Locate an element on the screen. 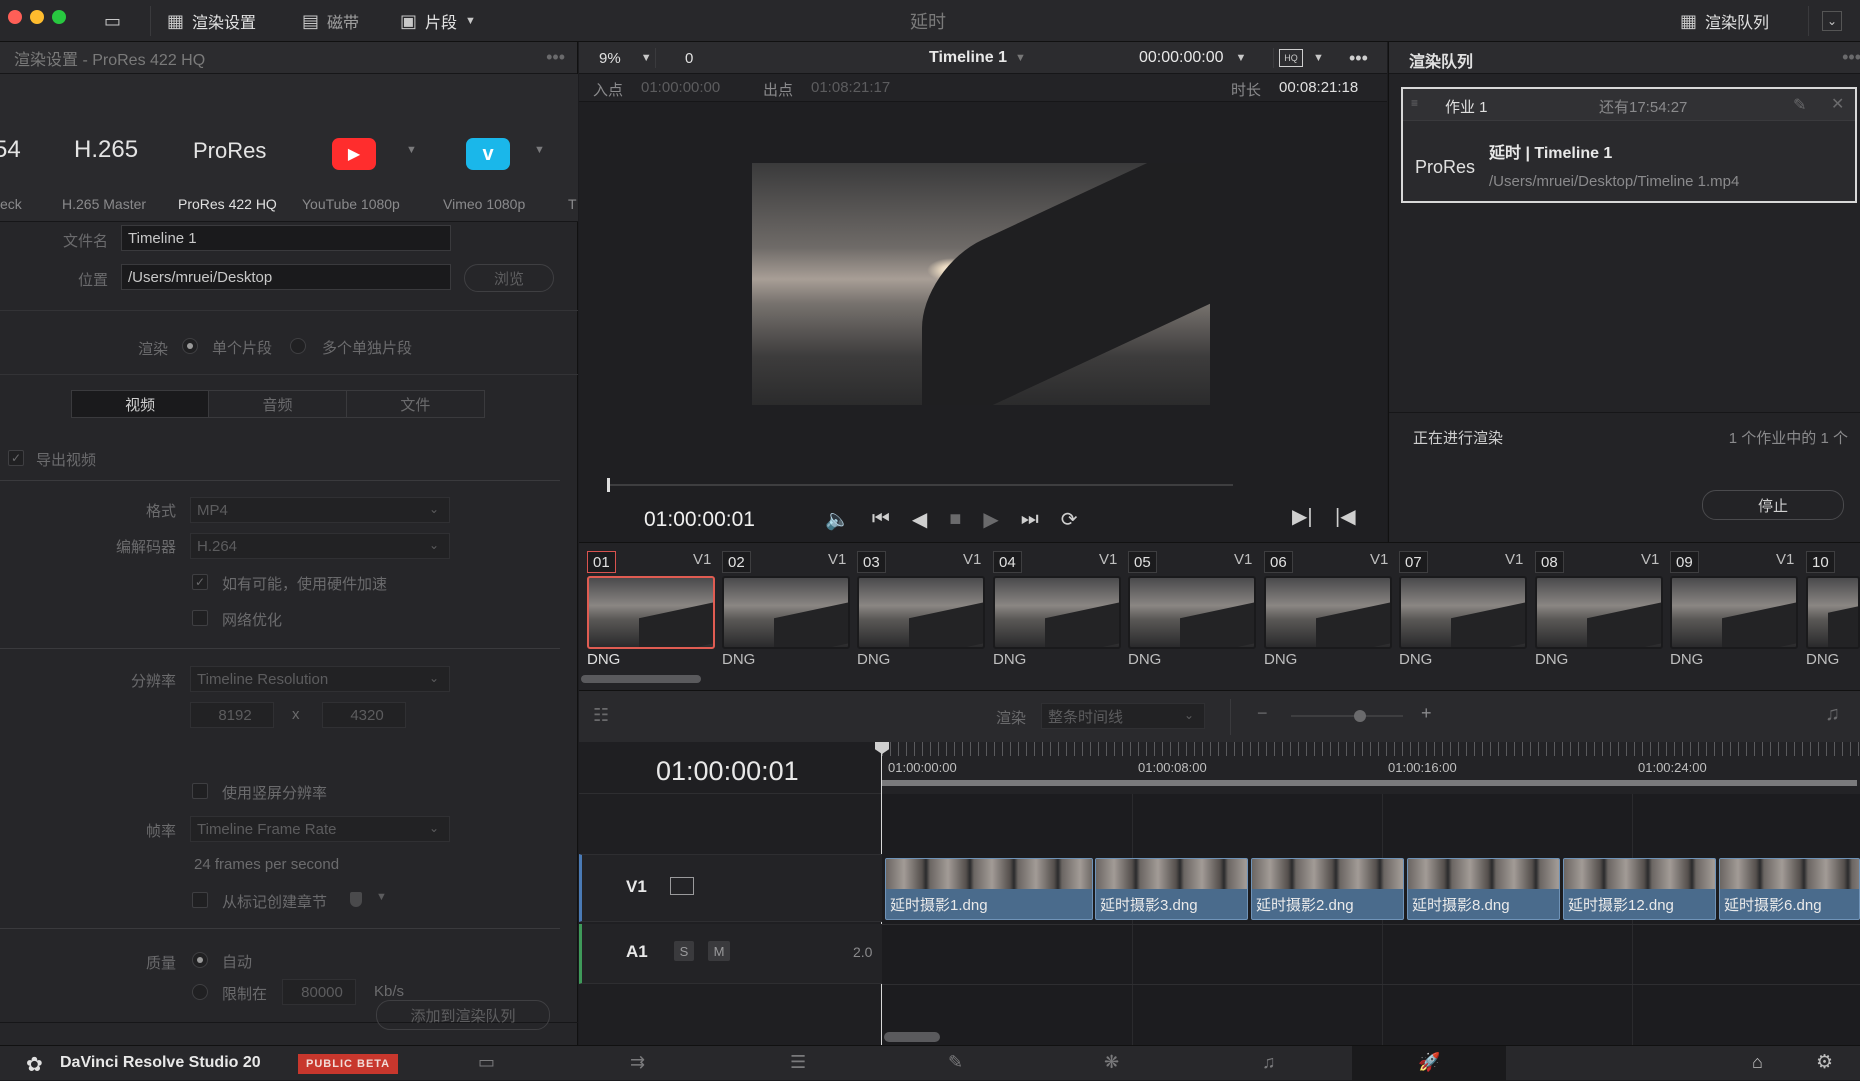  expand-menu-button: ⌄ is located at coordinates (1832, 21).